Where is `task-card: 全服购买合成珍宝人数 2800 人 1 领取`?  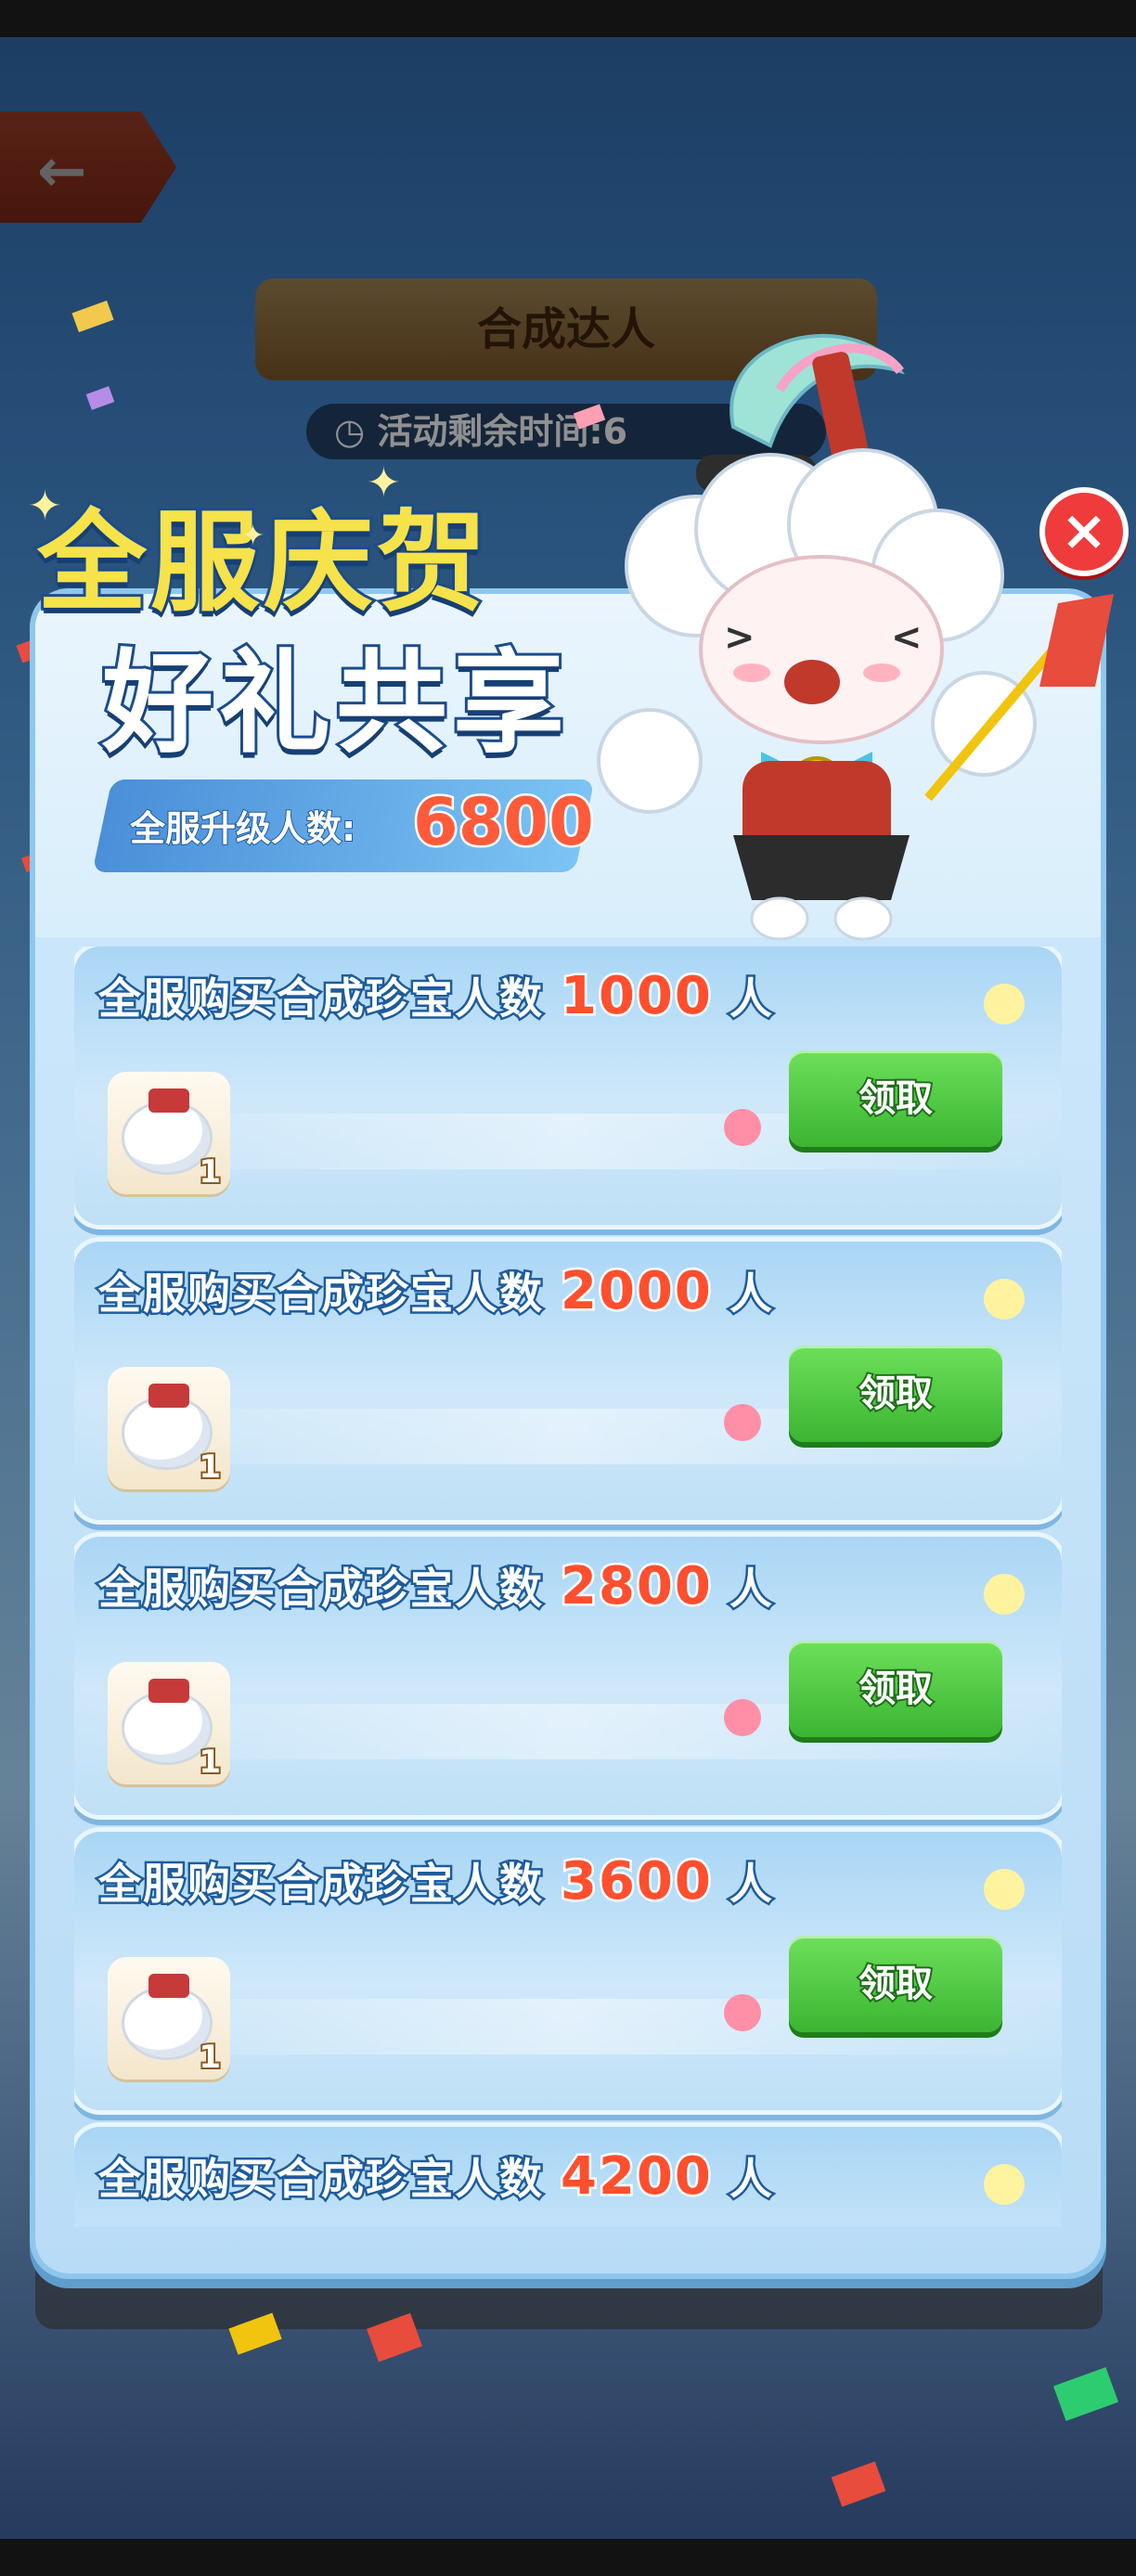 task-card: 全服购买合成珍宝人数 2800 人 1 领取 is located at coordinates (568, 1676).